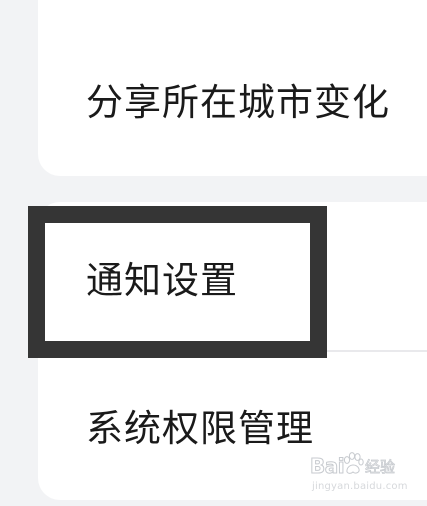 The height and width of the screenshot is (506, 427). What do you see at coordinates (238, 102) in the screenshot?
I see `settings-item-label: 分享所在城市变化` at bounding box center [238, 102].